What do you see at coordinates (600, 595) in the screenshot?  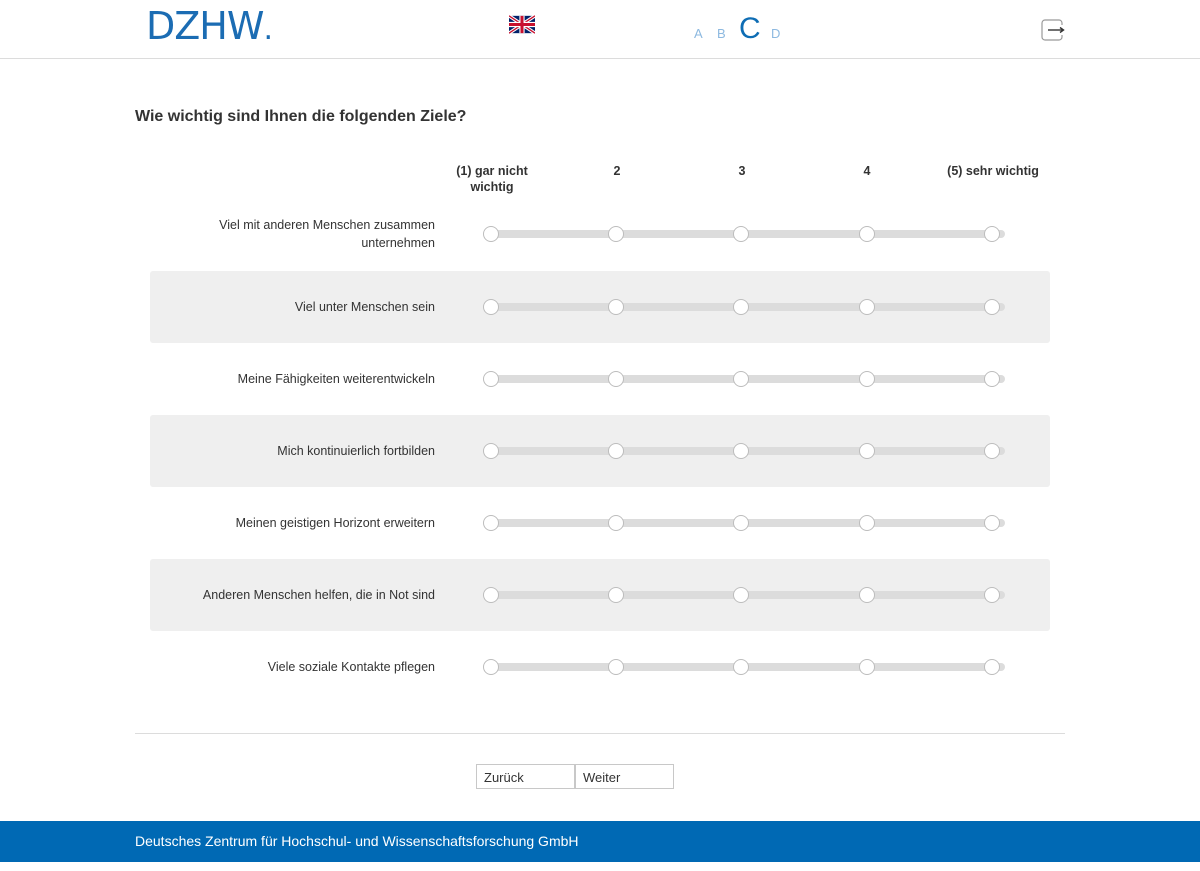 I see `matrix-row: Anderen Menschen helfen, die in Not sind` at bounding box center [600, 595].